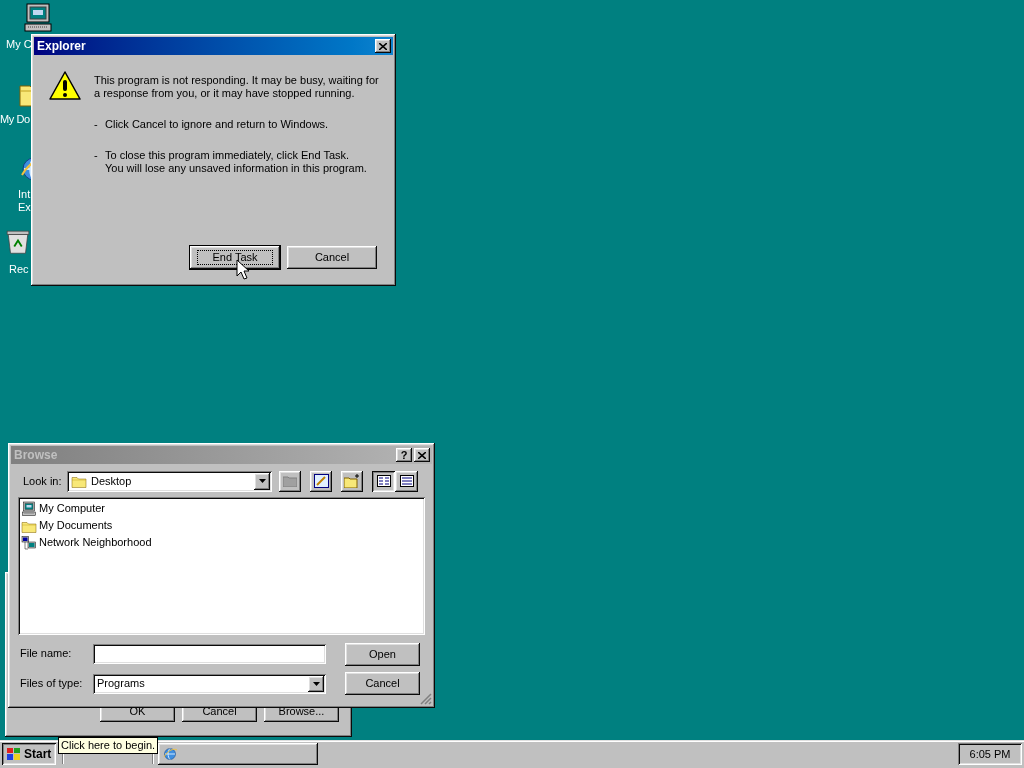 The height and width of the screenshot is (768, 1024). What do you see at coordinates (170, 754) in the screenshot?
I see `globe-icon` at bounding box center [170, 754].